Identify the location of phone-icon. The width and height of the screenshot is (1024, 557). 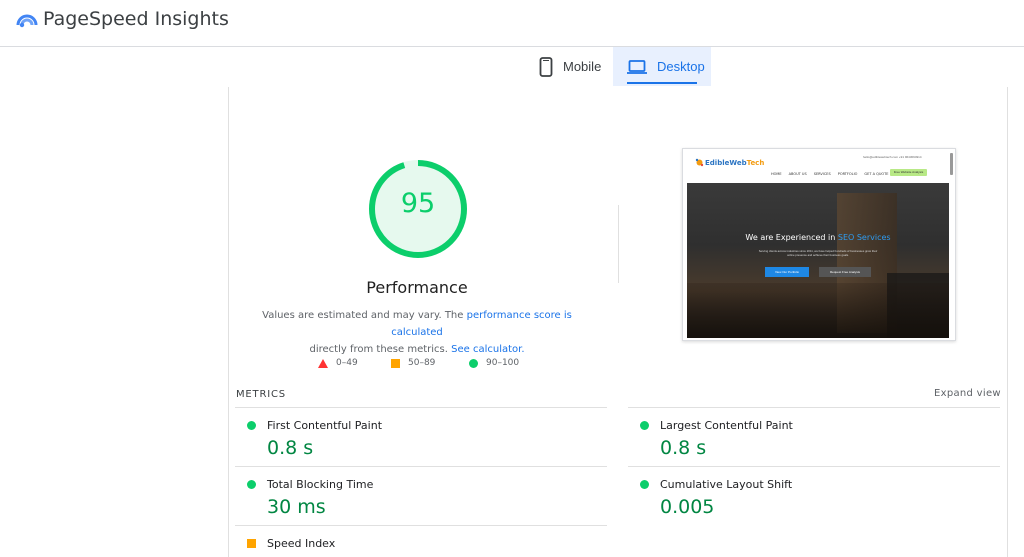
(546, 66).